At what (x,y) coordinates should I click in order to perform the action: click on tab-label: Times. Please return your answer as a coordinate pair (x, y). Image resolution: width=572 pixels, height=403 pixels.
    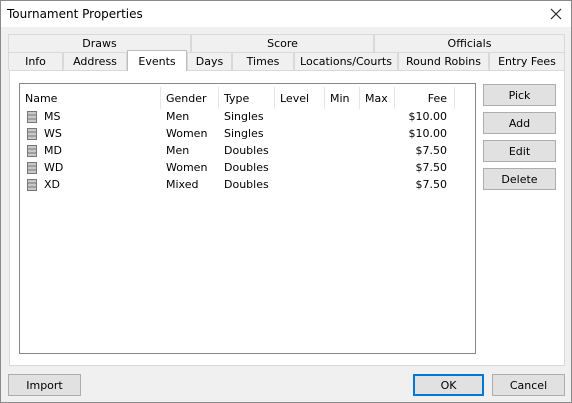
    Looking at the image, I should click on (263, 61).